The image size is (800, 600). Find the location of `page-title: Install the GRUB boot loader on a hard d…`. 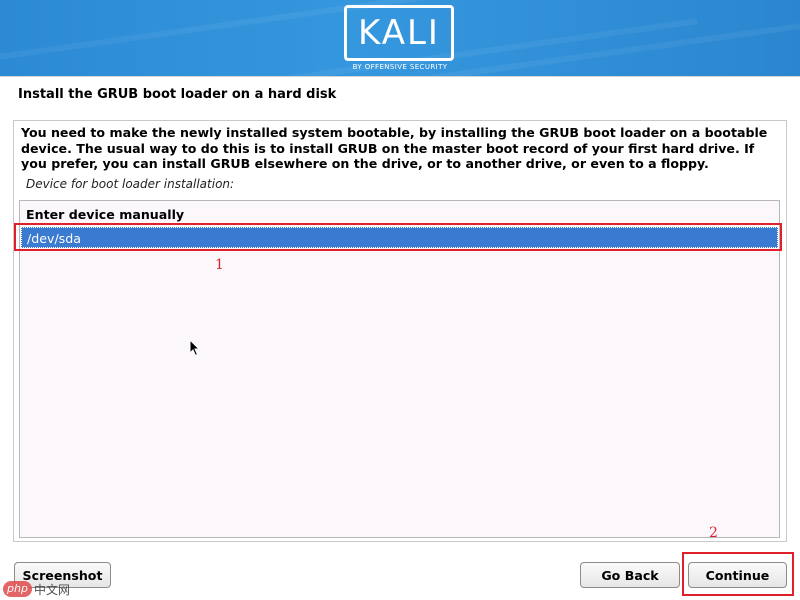

page-title: Install the GRUB boot loader on a hard d… is located at coordinates (177, 94).